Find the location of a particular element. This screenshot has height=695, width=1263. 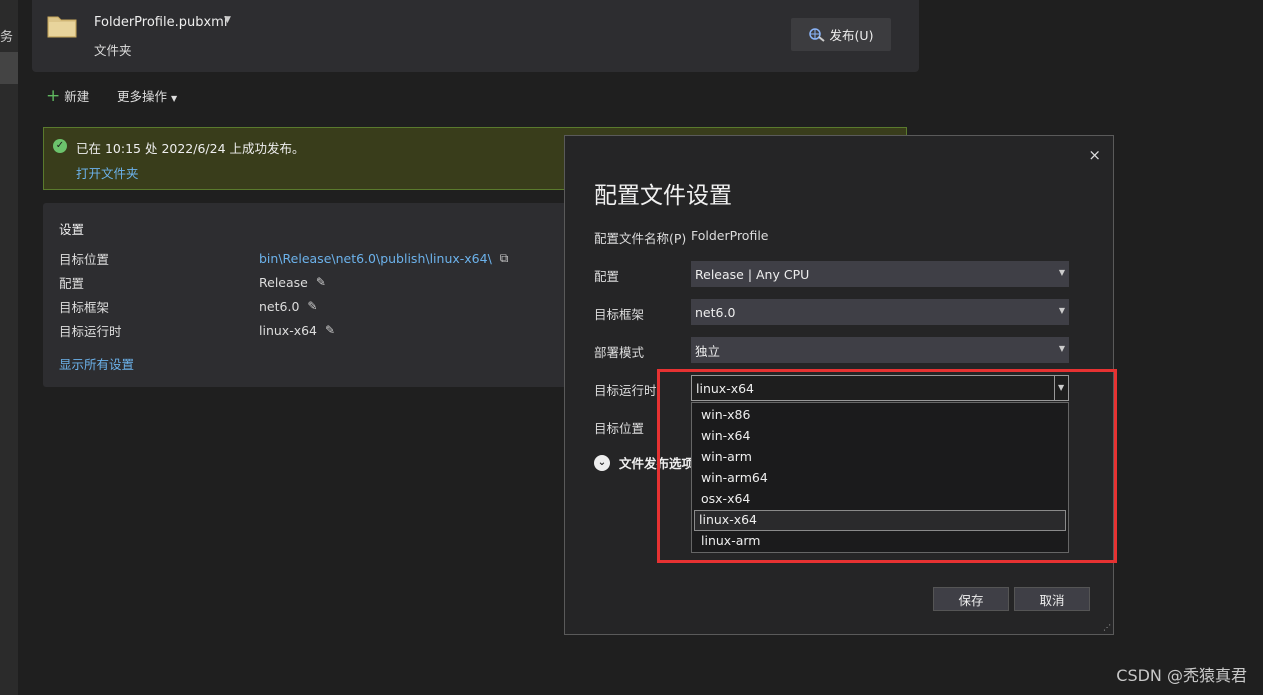

target-location-link: bin\Release\net6.0\publish\linux-x64\ ⧉ is located at coordinates (383, 258).